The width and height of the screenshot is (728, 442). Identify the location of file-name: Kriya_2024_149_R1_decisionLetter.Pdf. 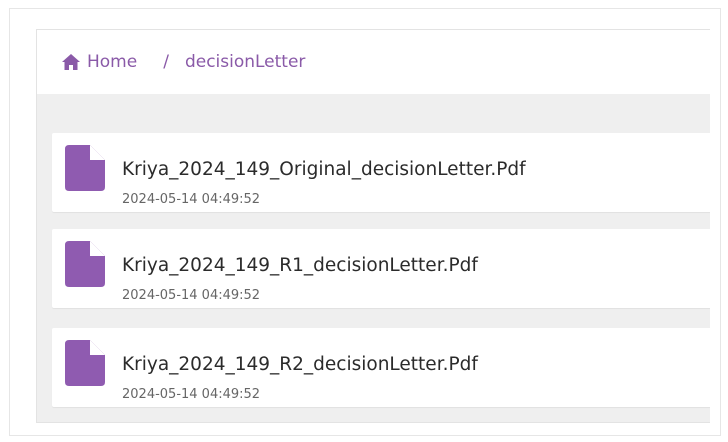
(300, 265).